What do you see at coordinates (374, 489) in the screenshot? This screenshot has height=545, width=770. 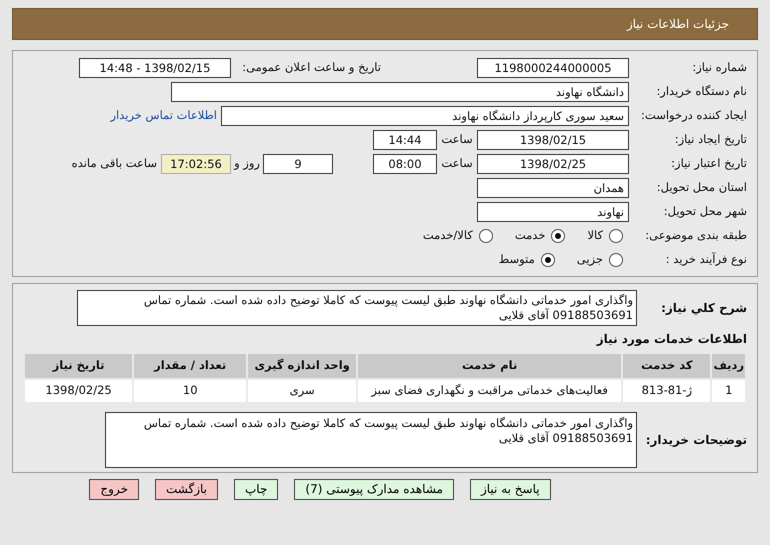 I see `action-button: مشاهده مدارک پیوستی (7)` at bounding box center [374, 489].